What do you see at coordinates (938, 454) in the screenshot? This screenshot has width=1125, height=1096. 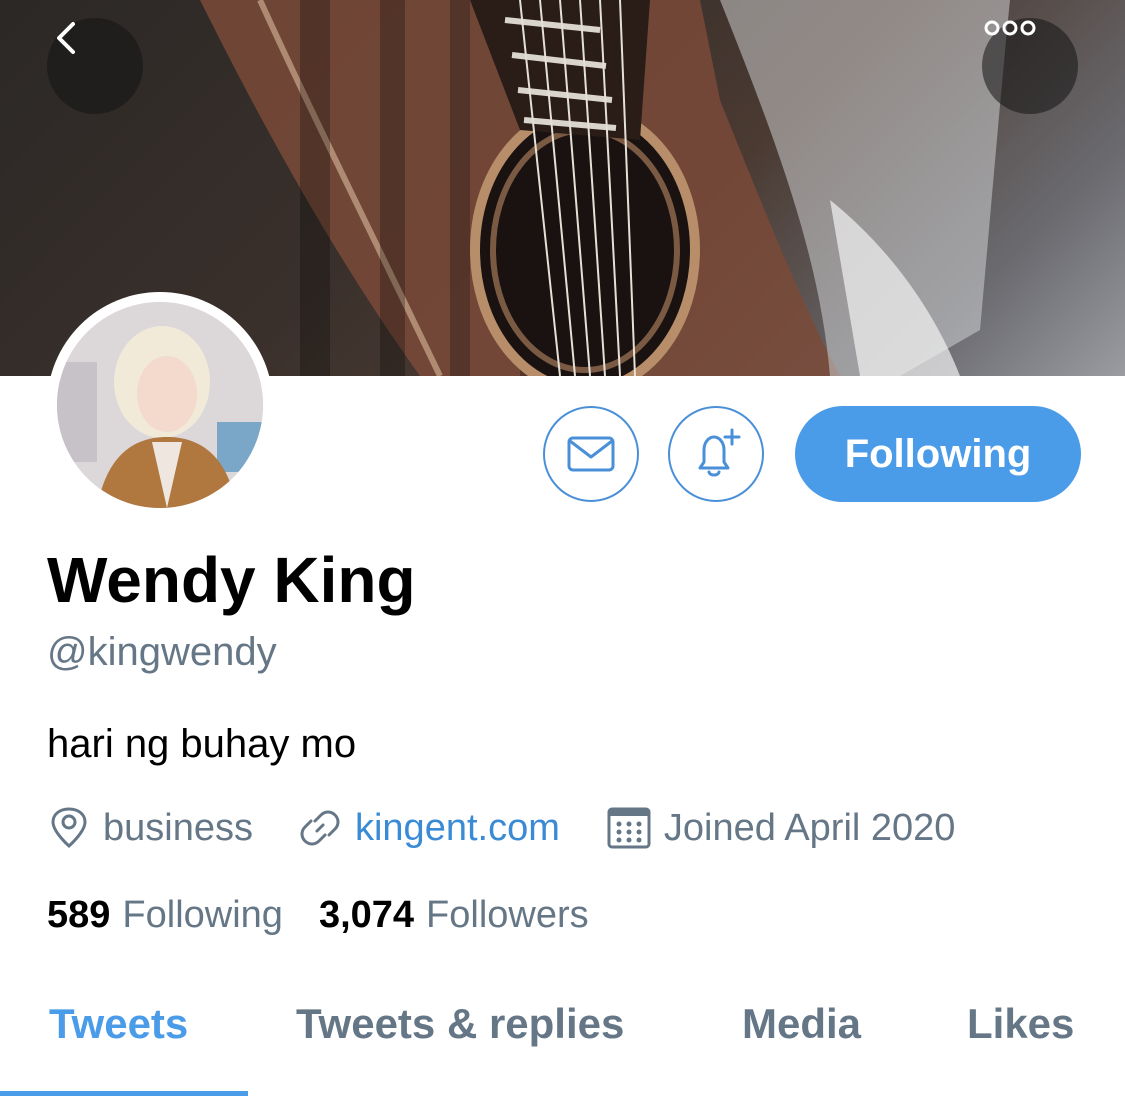 I see `following-button: Following` at bounding box center [938, 454].